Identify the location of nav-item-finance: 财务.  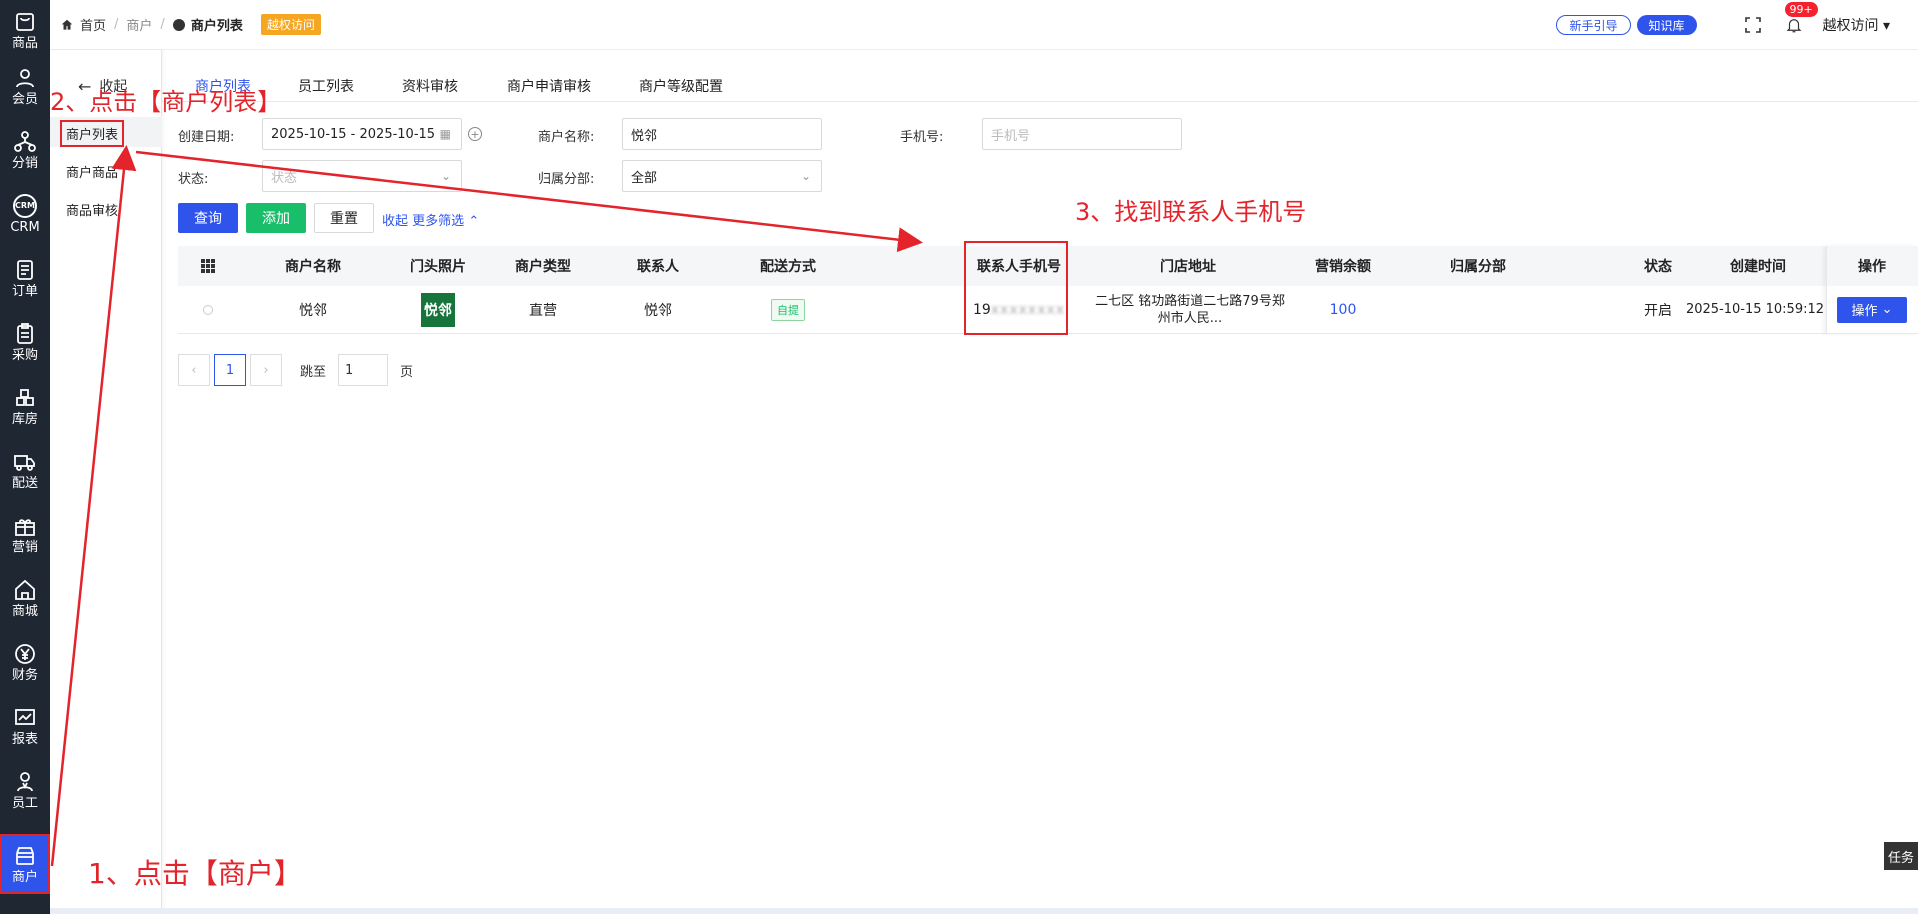
(25, 662).